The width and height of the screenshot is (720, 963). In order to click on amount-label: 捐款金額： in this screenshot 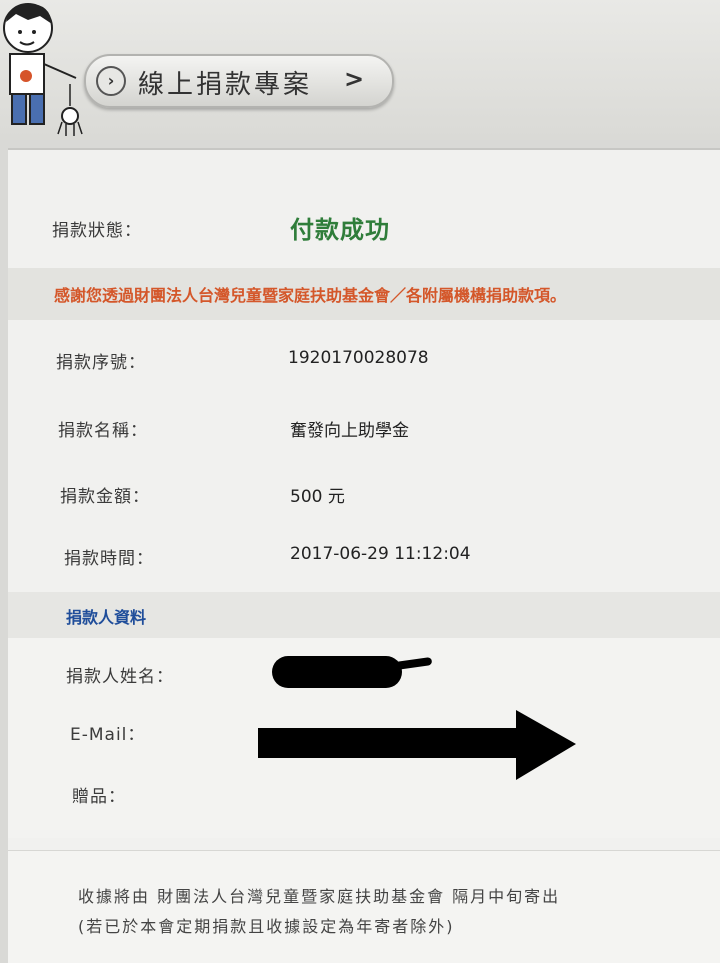, I will do `click(105, 497)`.